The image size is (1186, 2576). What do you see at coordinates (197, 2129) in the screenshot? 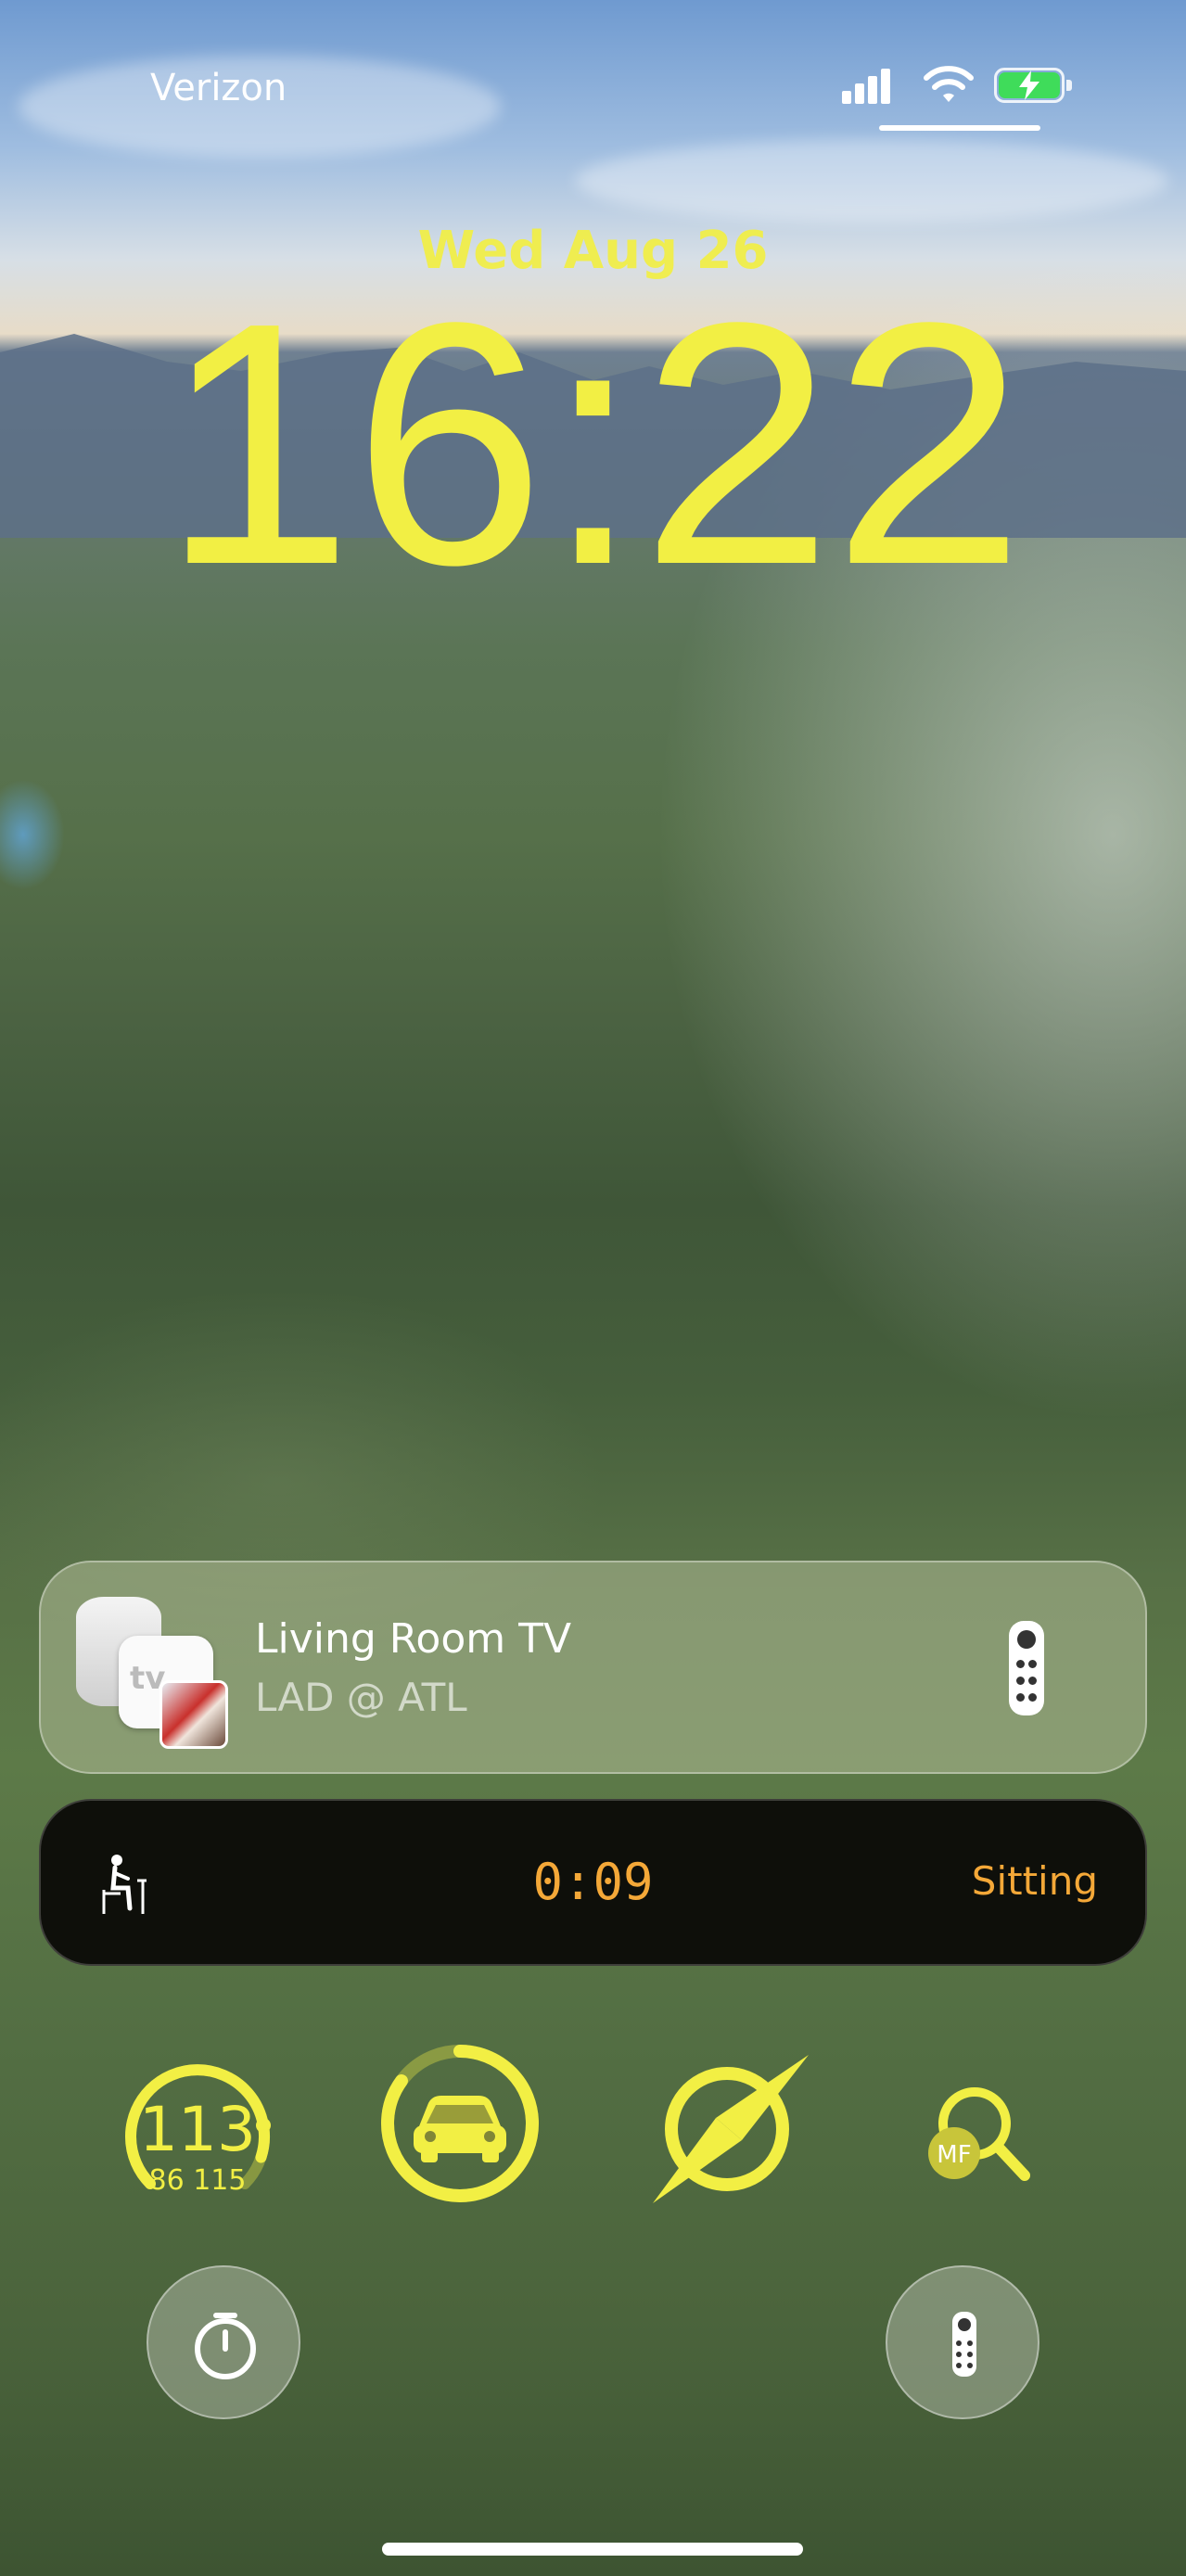
I see `gauge-value: 113` at bounding box center [197, 2129].